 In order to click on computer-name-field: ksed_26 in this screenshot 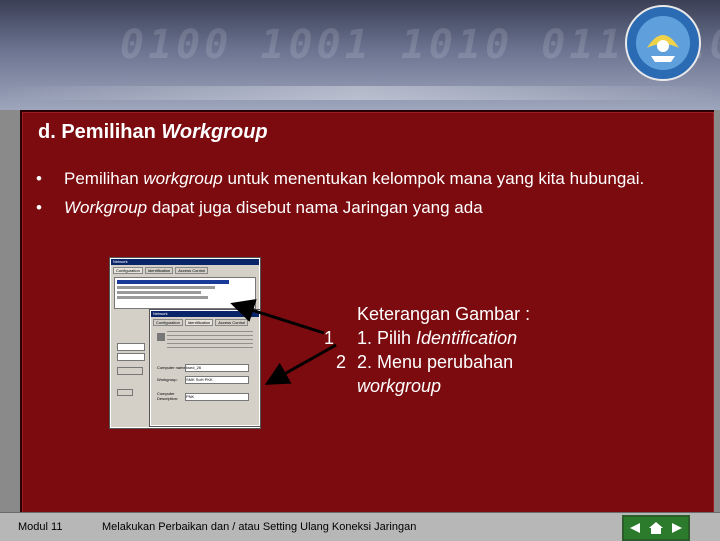, I will do `click(217, 368)`.